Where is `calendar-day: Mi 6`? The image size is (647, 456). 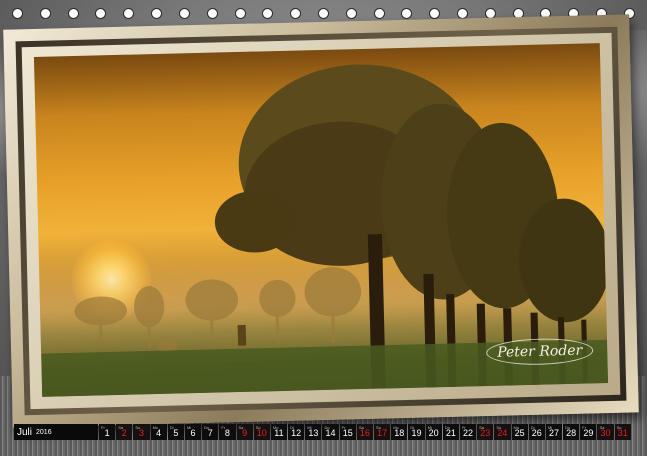
calendar-day: Mi 6 is located at coordinates (193, 432).